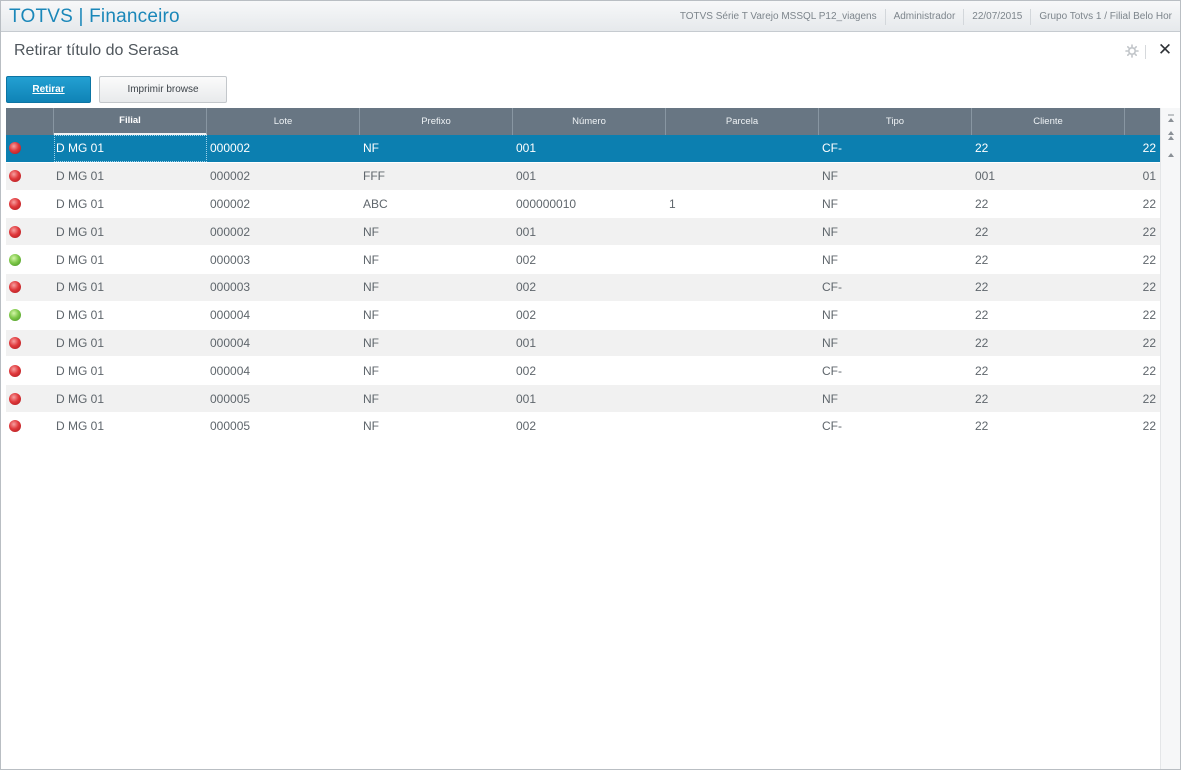 The image size is (1181, 770). Describe the element at coordinates (985, 176) in the screenshot. I see `cliente-cell: 001` at that location.